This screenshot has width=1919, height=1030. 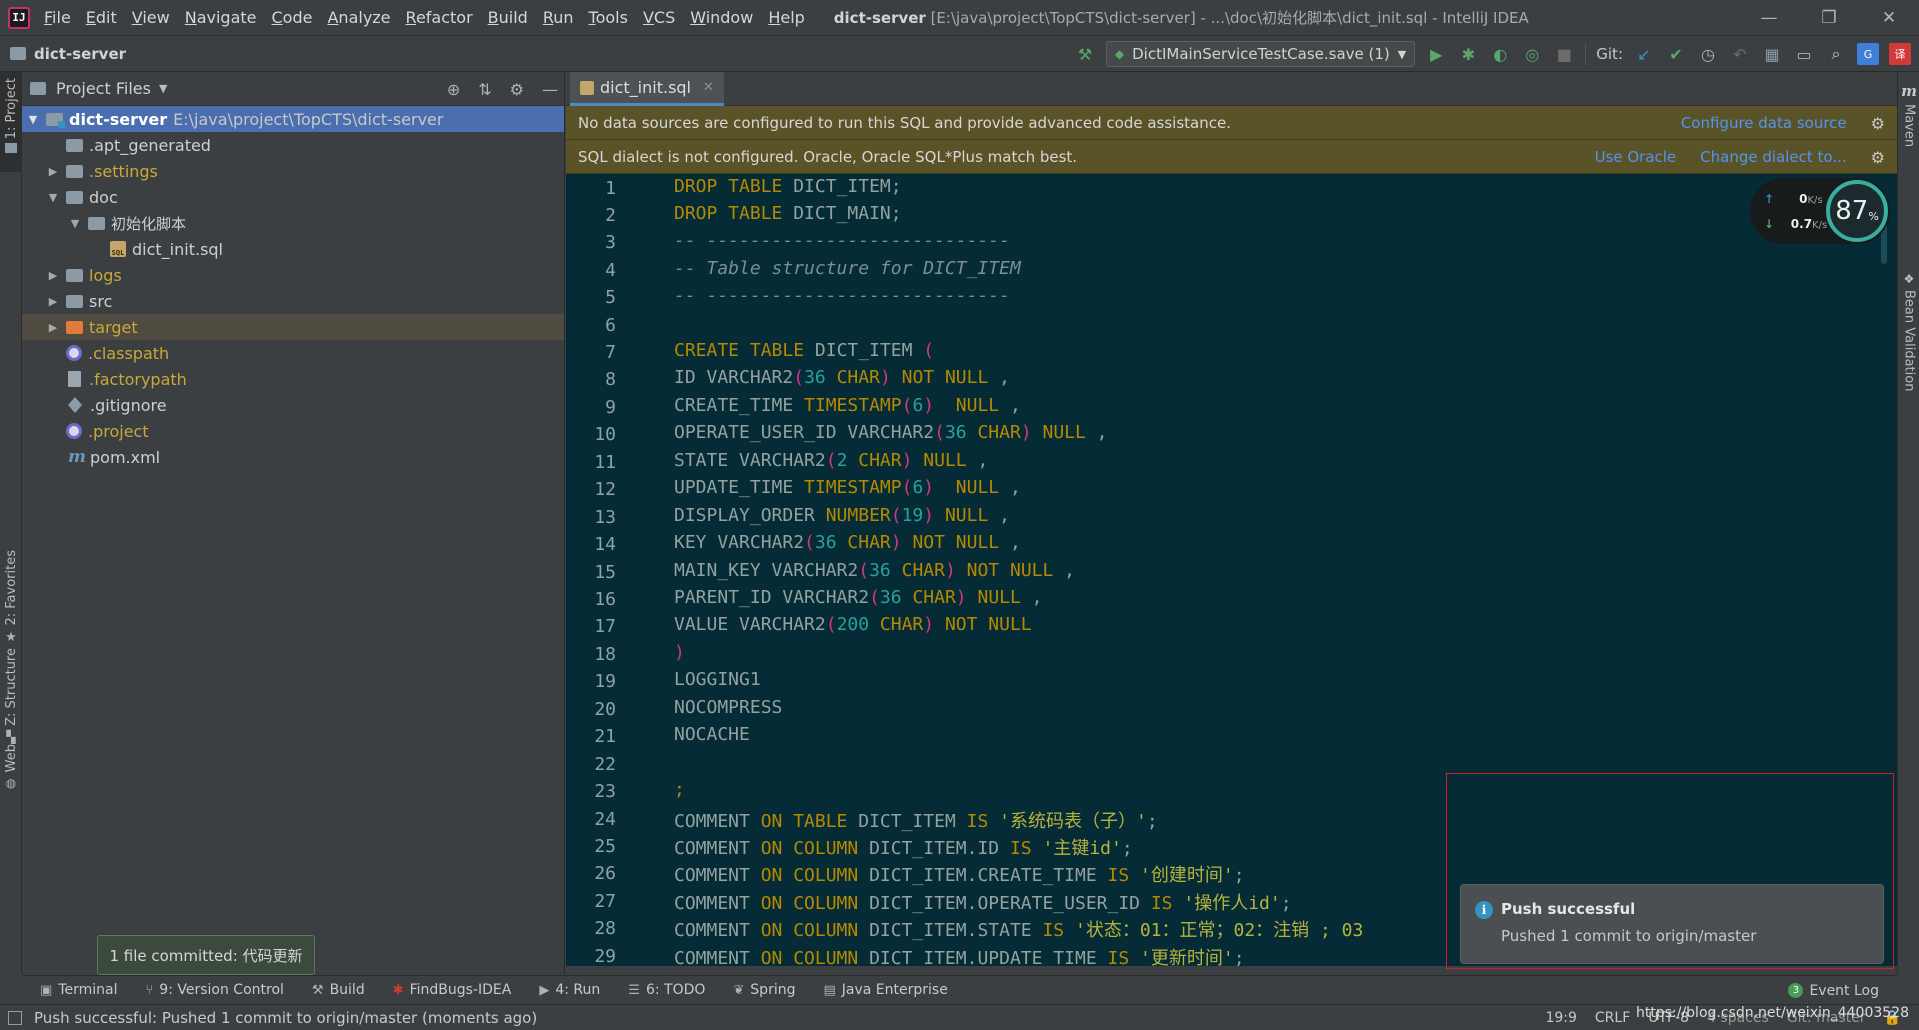 What do you see at coordinates (1769, 18) in the screenshot?
I see `minimize-button: —` at bounding box center [1769, 18].